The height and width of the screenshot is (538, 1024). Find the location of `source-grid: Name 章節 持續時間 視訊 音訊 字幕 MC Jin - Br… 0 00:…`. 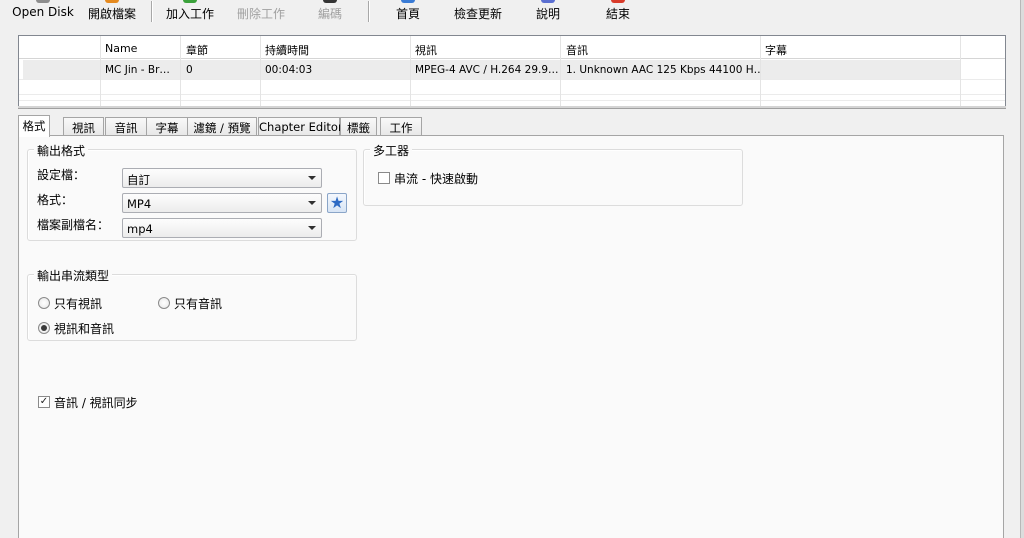

source-grid: Name 章節 持續時間 視訊 音訊 字幕 MC Jin - Br… 0 00:… is located at coordinates (512, 71).